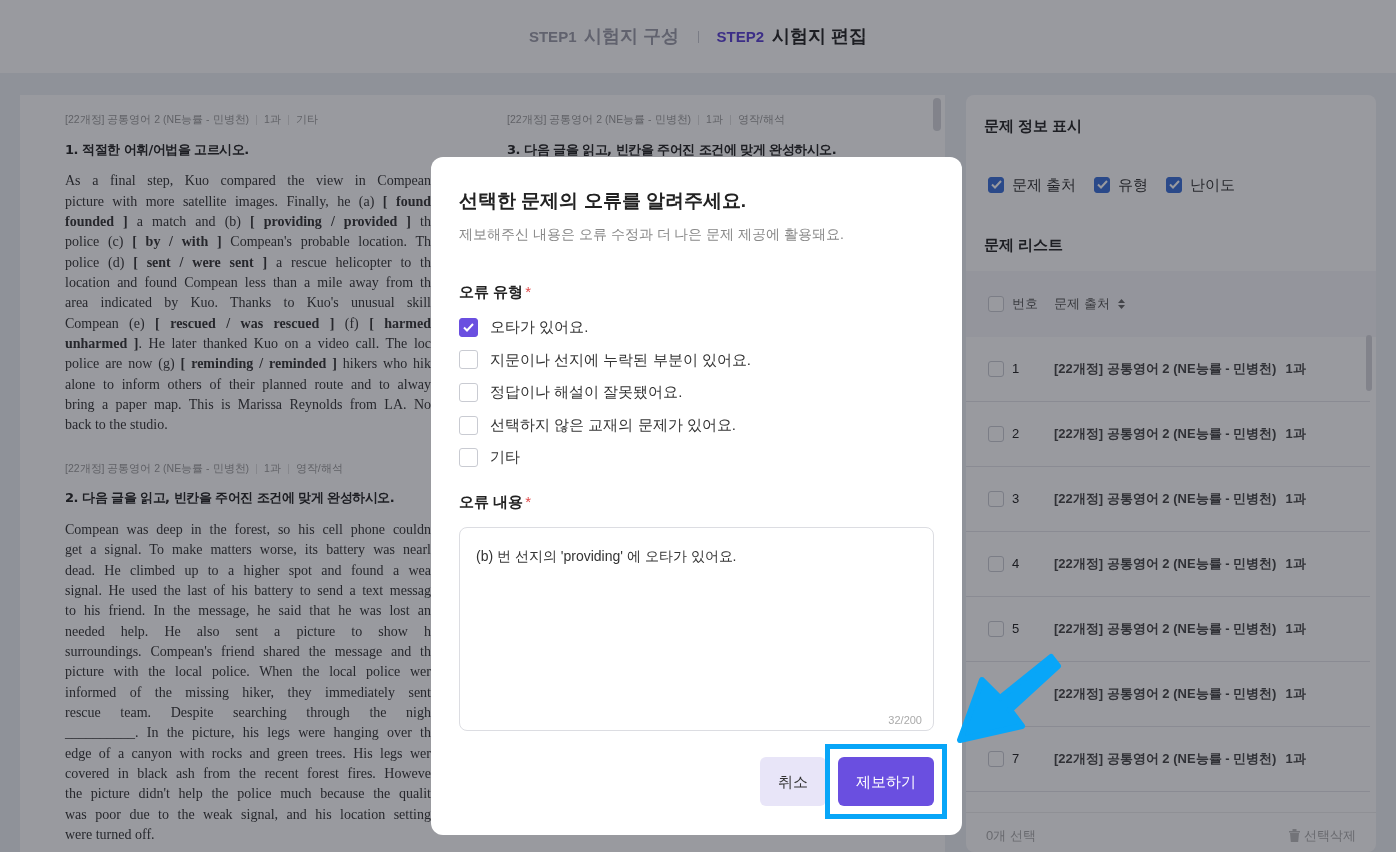  I want to click on field-label: 오류 유형, so click(491, 291).